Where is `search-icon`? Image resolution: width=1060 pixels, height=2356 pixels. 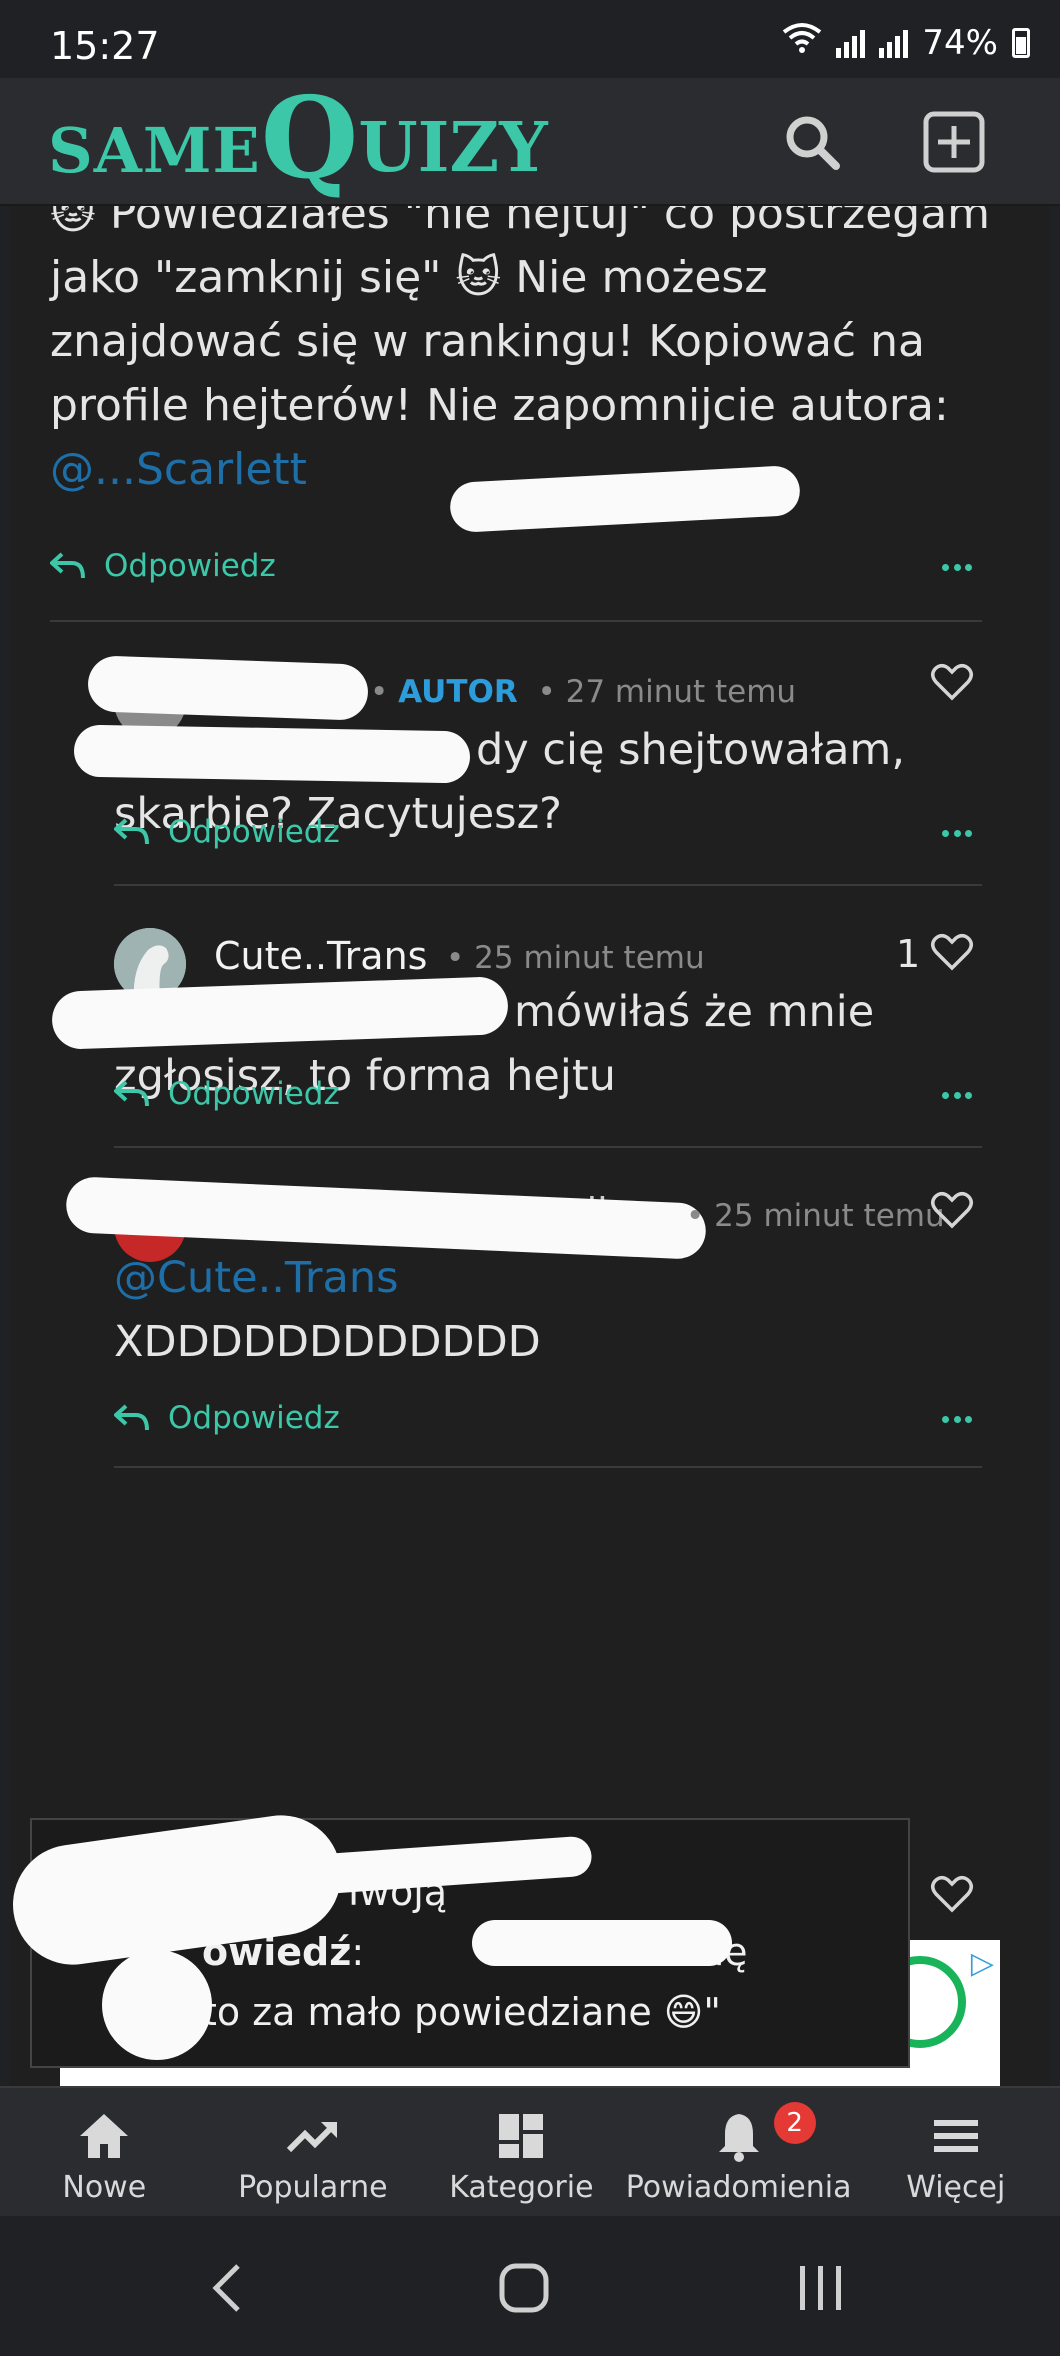
search-icon is located at coordinates (812, 142).